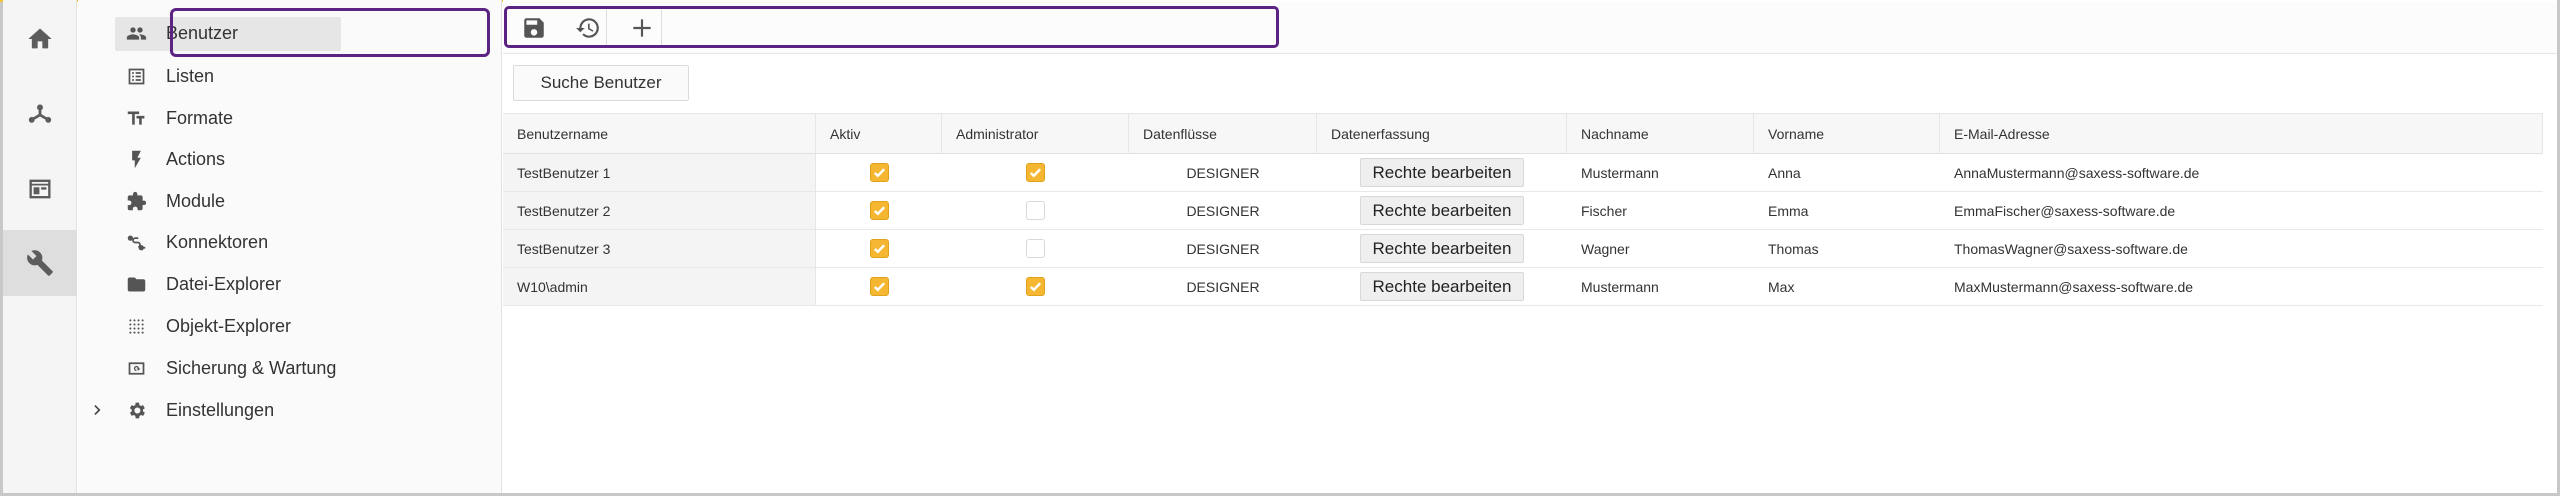 This screenshot has width=2560, height=496. I want to click on sidebar-item-label: Module, so click(196, 200).